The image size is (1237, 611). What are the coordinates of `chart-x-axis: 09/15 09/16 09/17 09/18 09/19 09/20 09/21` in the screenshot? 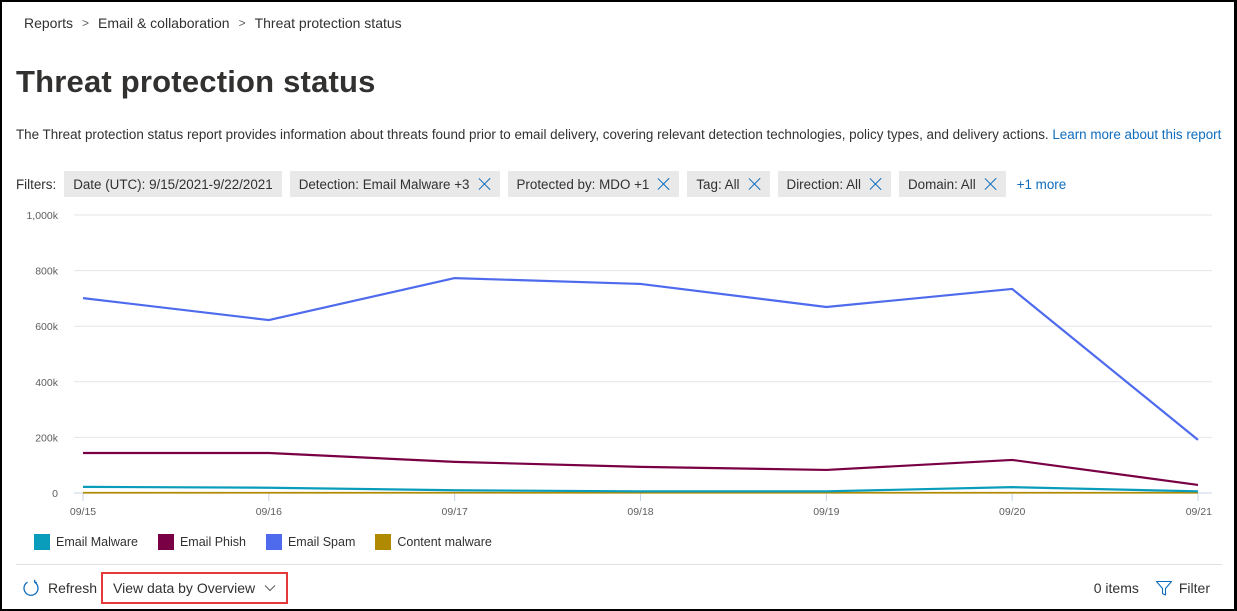 It's located at (641, 505).